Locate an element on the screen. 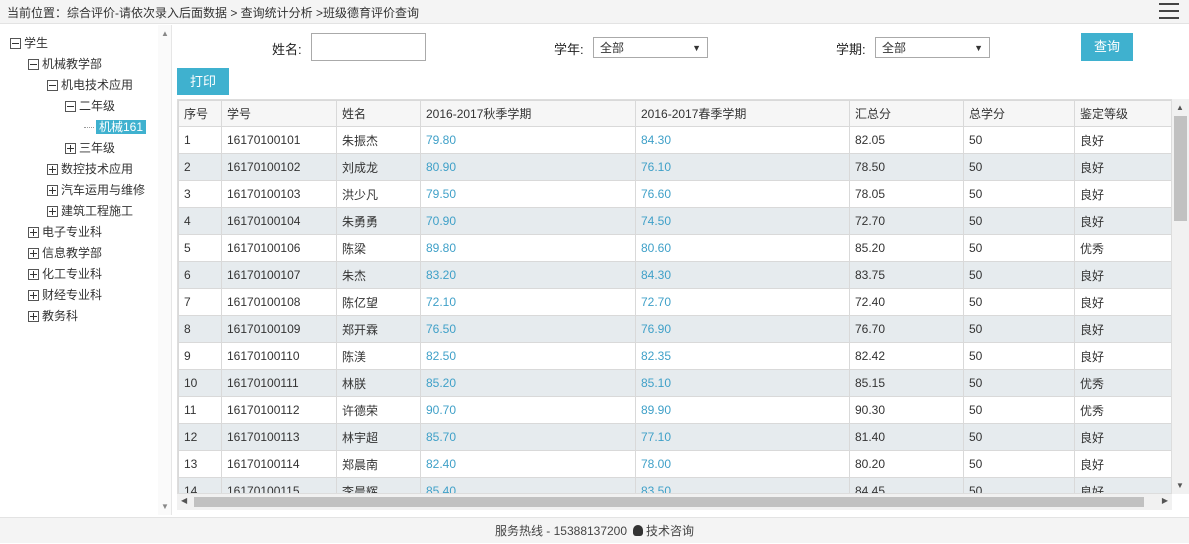 The width and height of the screenshot is (1189, 544). table-row: 11 16170100112 许德荣 90.70 89.90 90.30 50 优秀 is located at coordinates (674, 410).